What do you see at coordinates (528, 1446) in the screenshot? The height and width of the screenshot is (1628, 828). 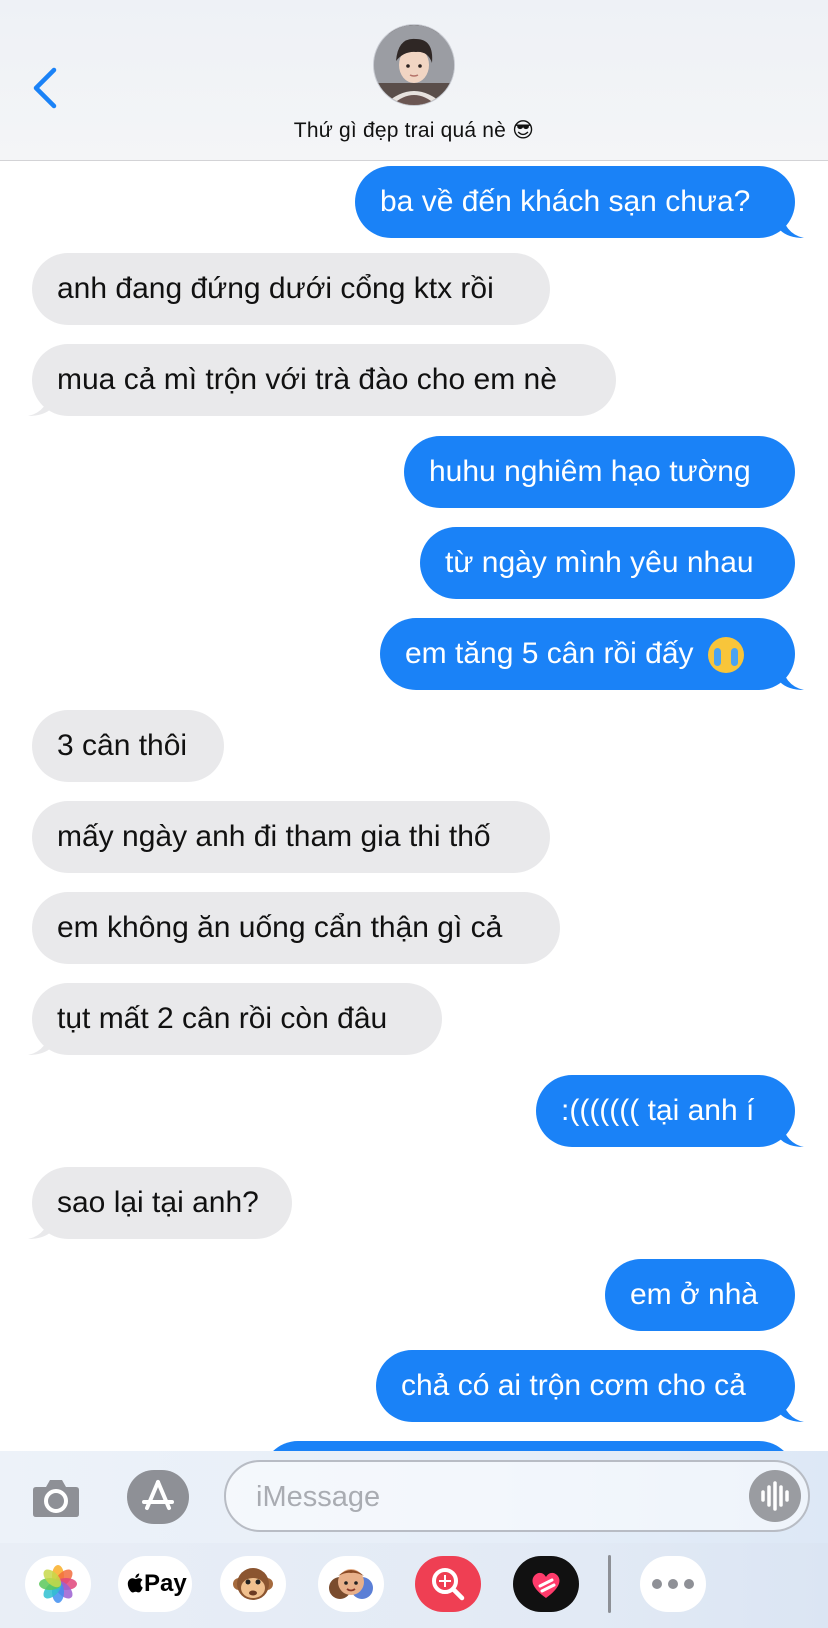 I see `outgoing-message-partial` at bounding box center [528, 1446].